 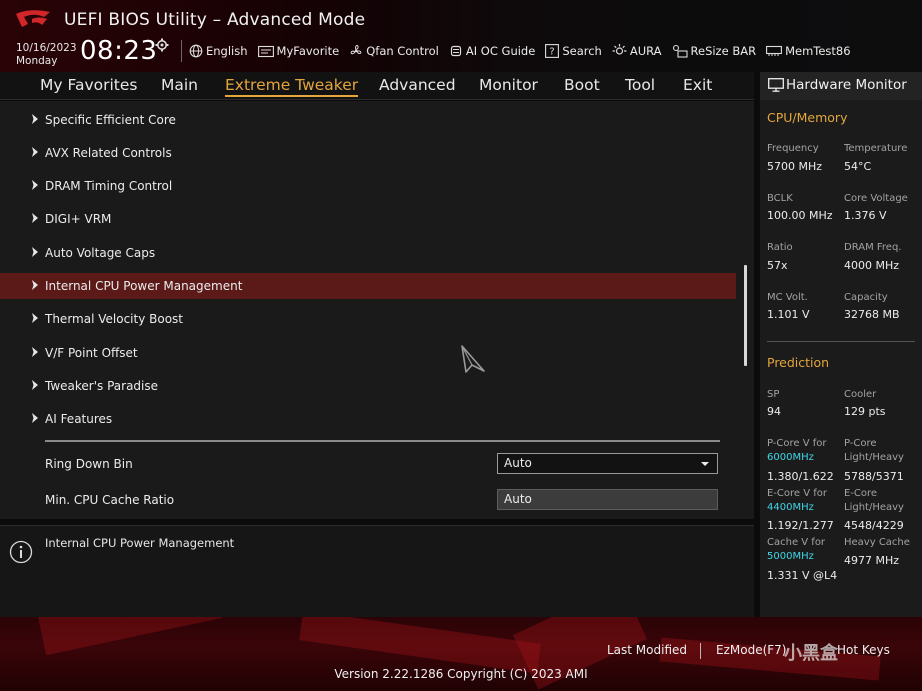 I want to click on tab-my-favorites: My Favorites, so click(x=89, y=85).